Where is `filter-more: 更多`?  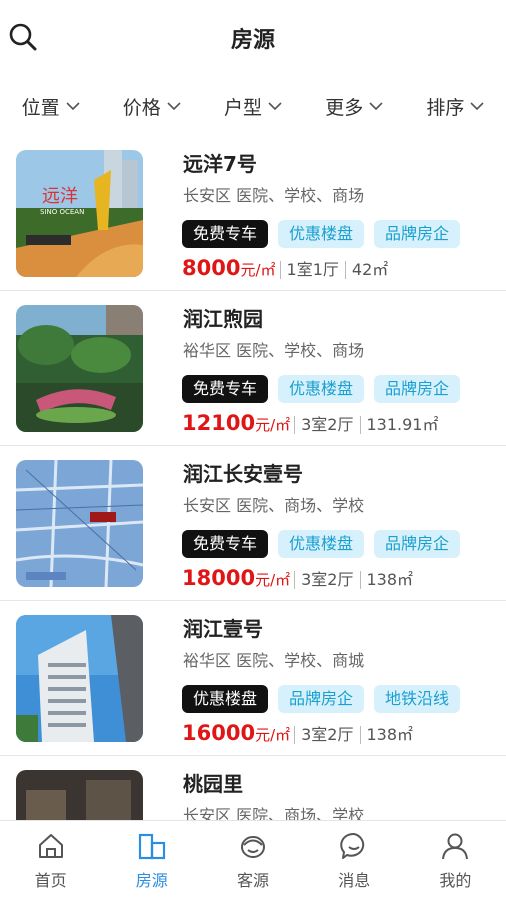
filter-more: 更多 is located at coordinates (354, 106).